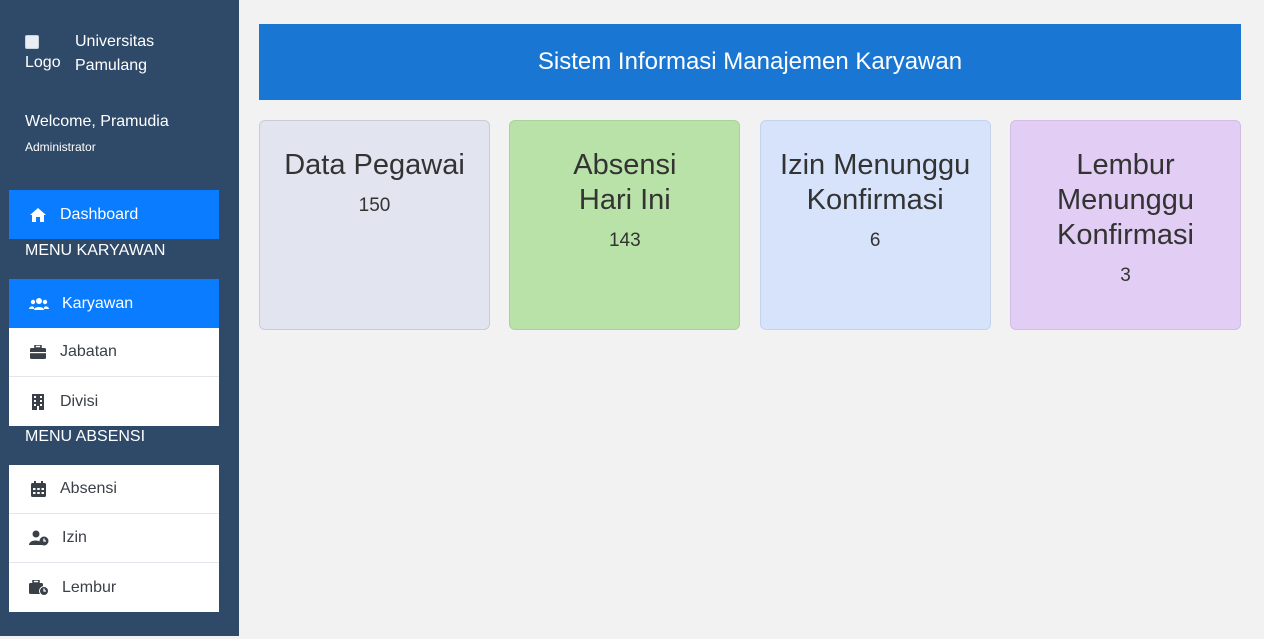 Image resolution: width=1264 pixels, height=639 pixels. What do you see at coordinates (625, 182) in the screenshot?
I see `card-title: Absensi Hari Ini` at bounding box center [625, 182].